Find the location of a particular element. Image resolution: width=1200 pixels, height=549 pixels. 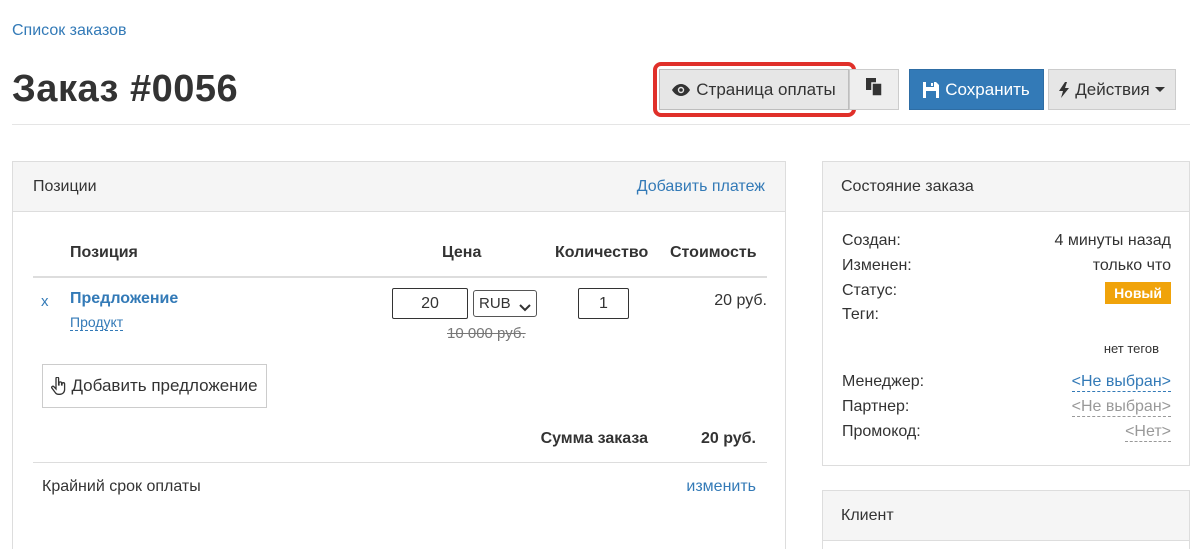

payment-deadline-label: Крайний срок оплаты is located at coordinates (121, 486).